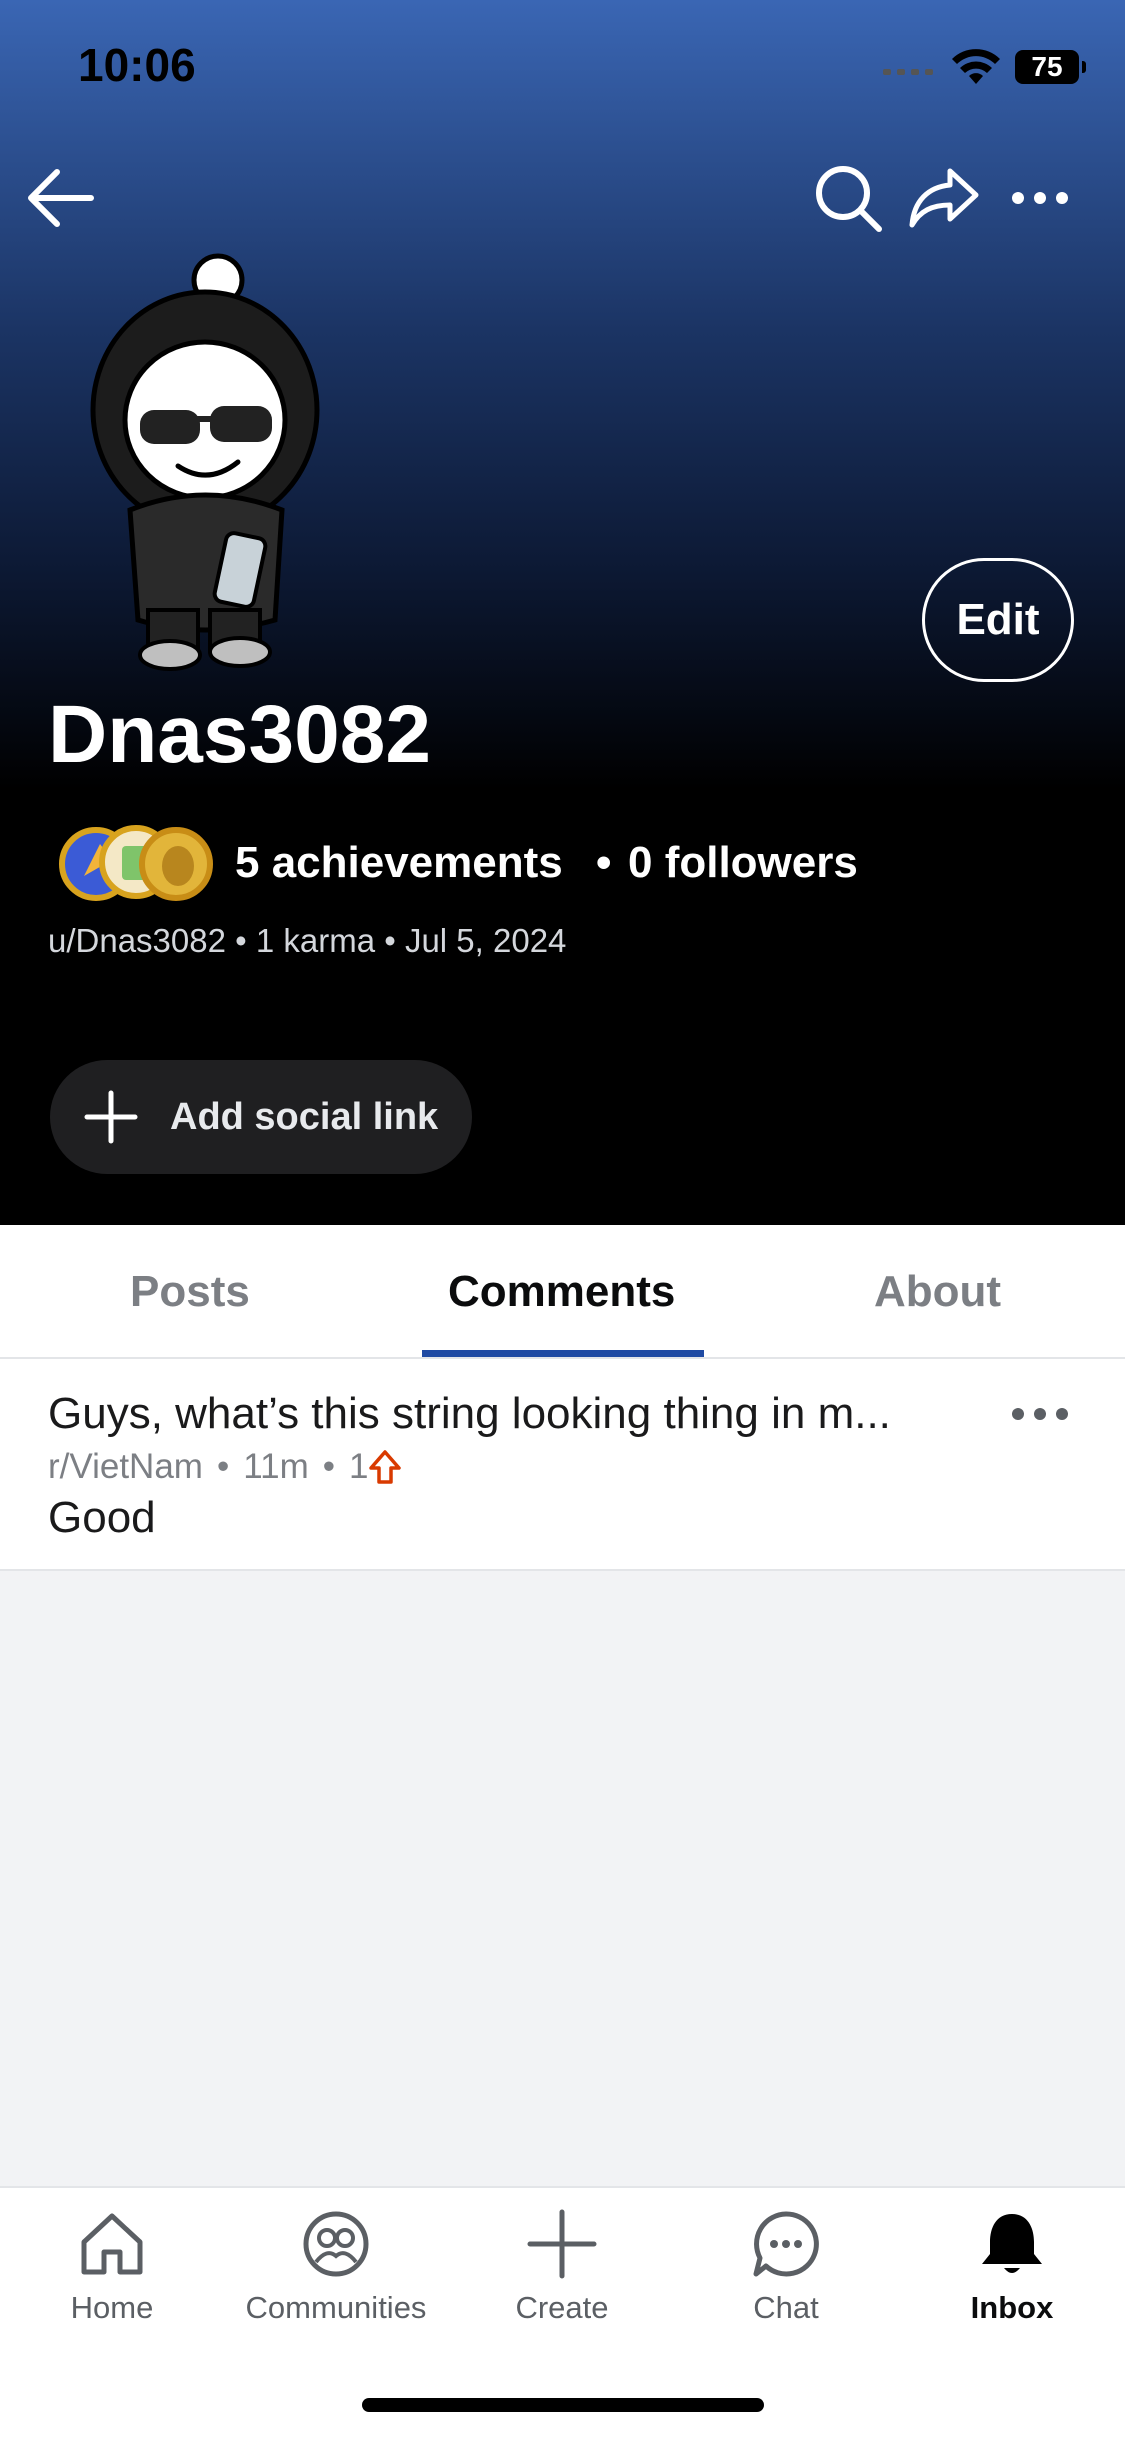 The image size is (1125, 2438). What do you see at coordinates (786, 2244) in the screenshot?
I see `chat-icon` at bounding box center [786, 2244].